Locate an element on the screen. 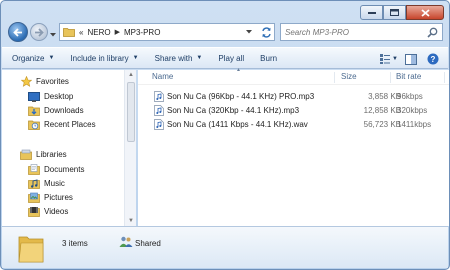 The width and height of the screenshot is (450, 270). close-icon is located at coordinates (425, 12).